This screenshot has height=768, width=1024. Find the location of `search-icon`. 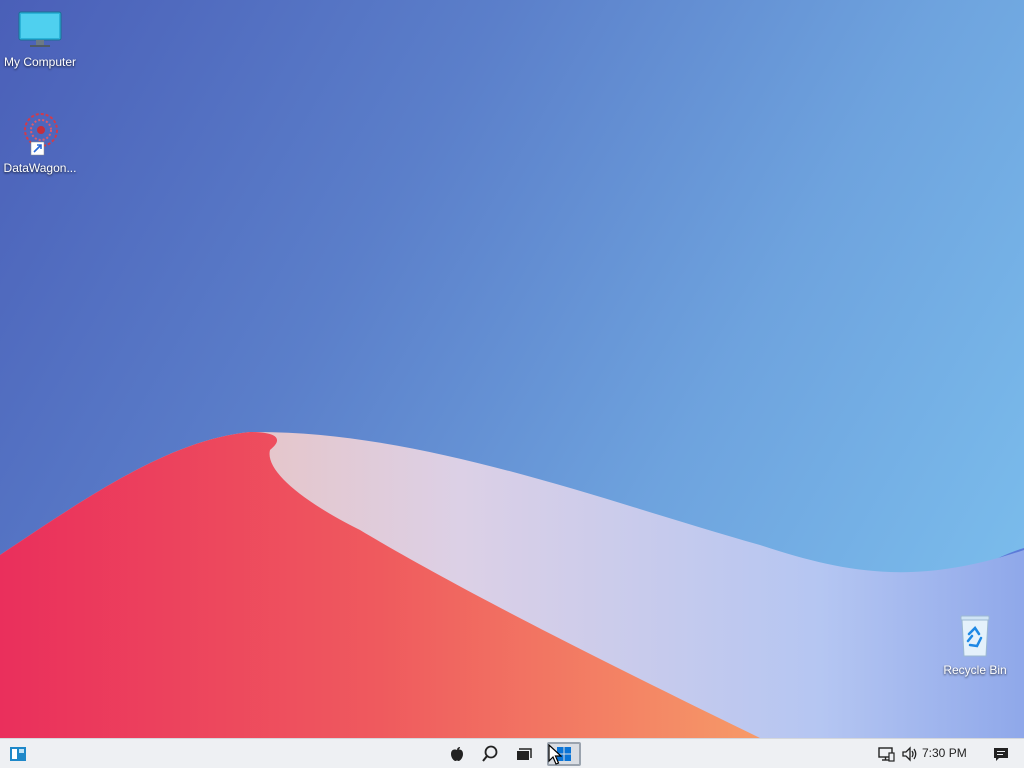

search-icon is located at coordinates (490, 753).